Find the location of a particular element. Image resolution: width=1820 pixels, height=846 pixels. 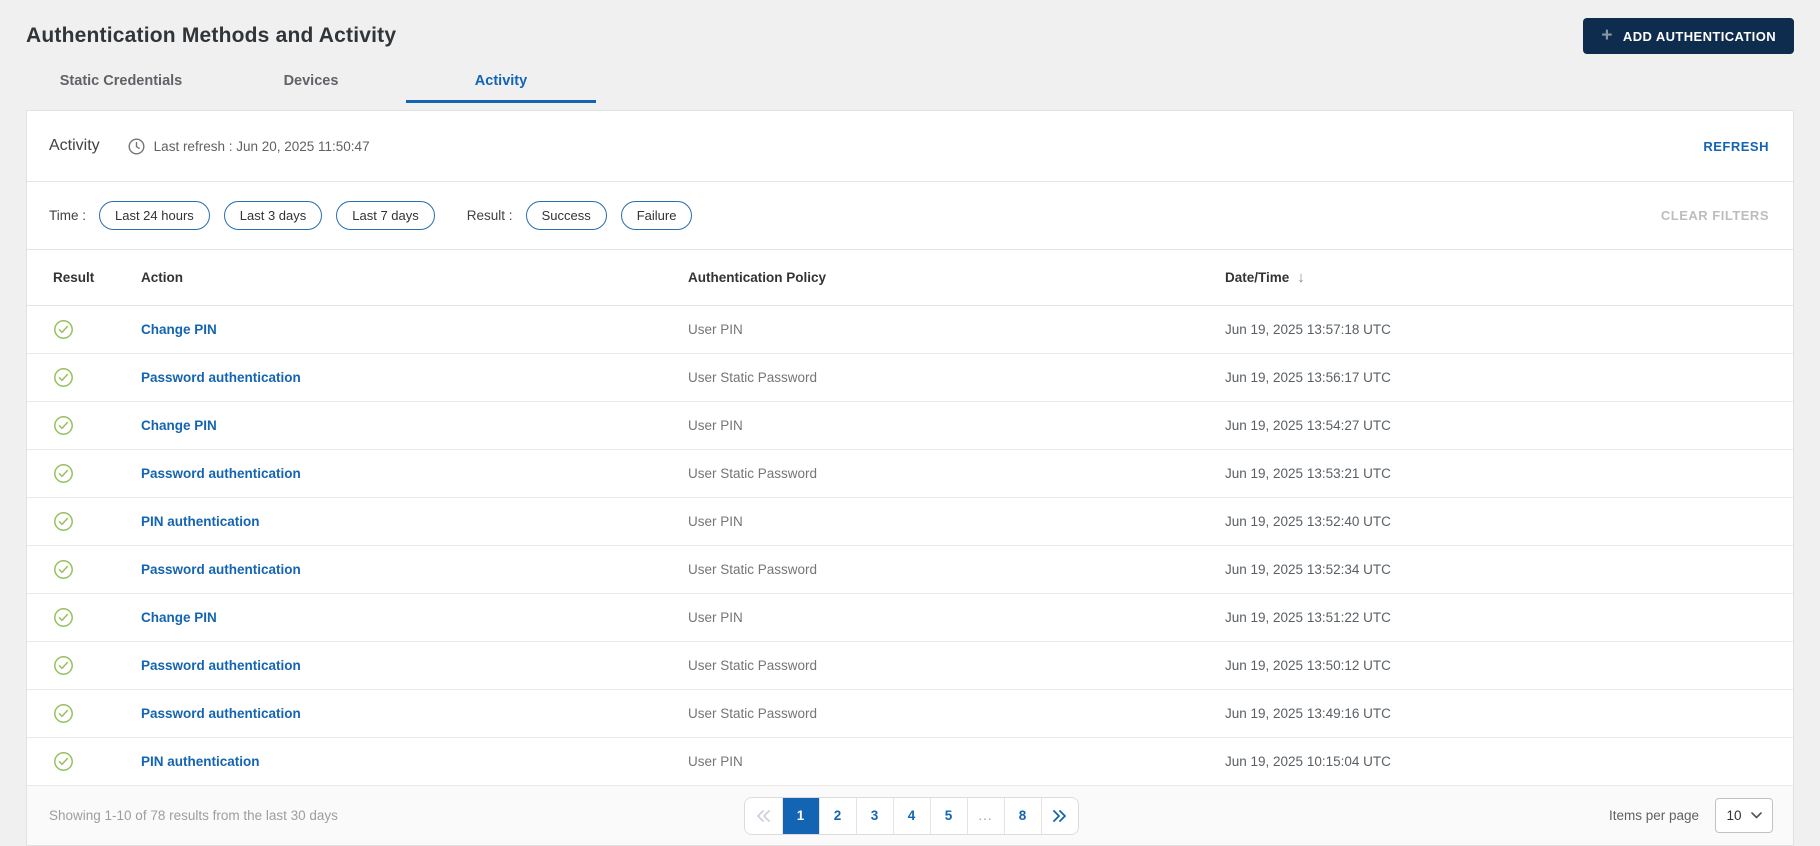

add-authentication-label: ADD AUTHENTICATION is located at coordinates (1699, 36).